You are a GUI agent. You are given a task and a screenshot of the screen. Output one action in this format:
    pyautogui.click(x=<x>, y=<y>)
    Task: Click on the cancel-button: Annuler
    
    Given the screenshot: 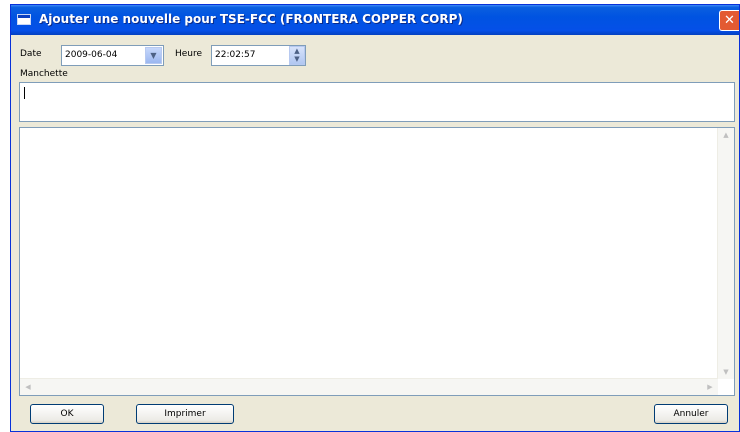 What is the action you would take?
    pyautogui.click(x=691, y=414)
    